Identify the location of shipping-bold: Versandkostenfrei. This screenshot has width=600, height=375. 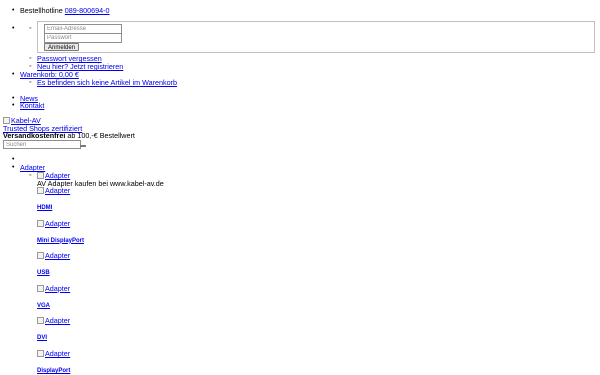
(34, 135).